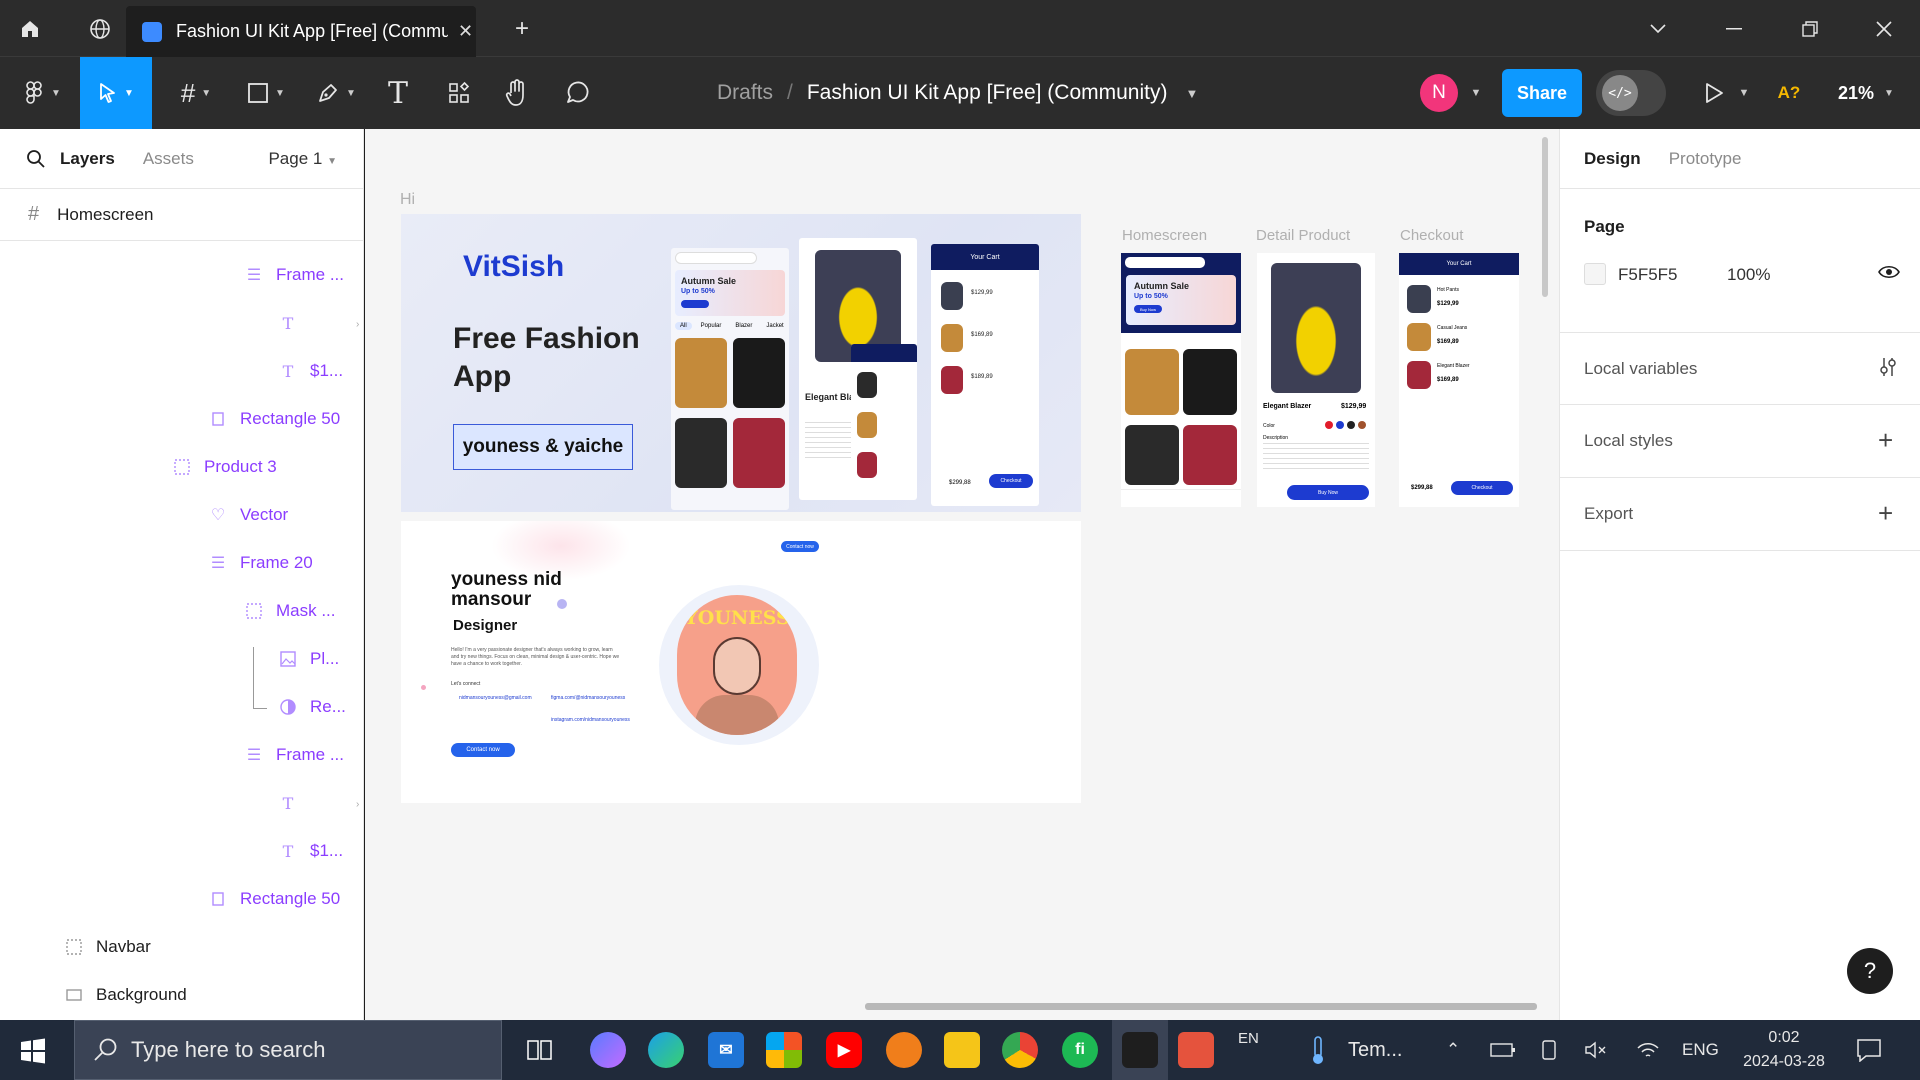 The height and width of the screenshot is (1080, 1920). Describe the element at coordinates (459, 93) in the screenshot. I see `resources-button` at that location.